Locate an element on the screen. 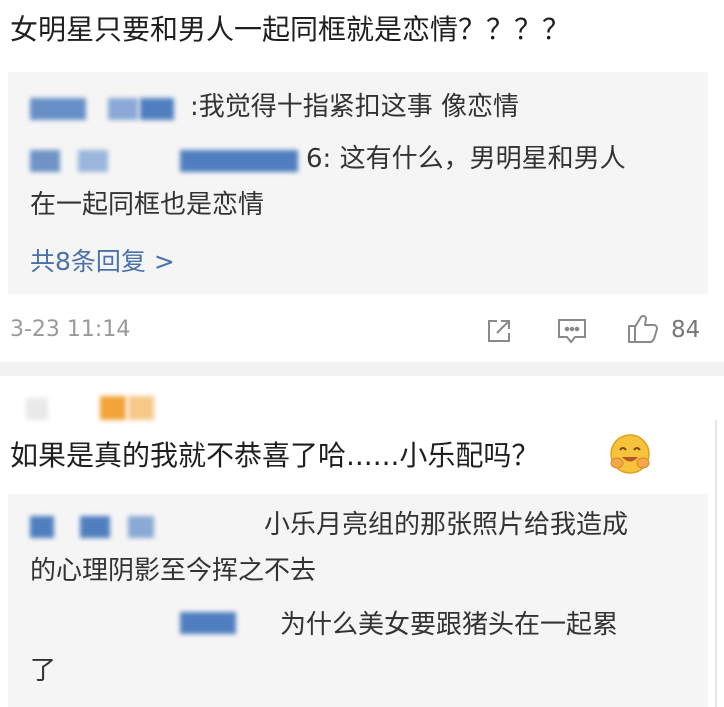  reply-text-content: 我觉得十指紧扣这事 像恋情 is located at coordinates (359, 107).